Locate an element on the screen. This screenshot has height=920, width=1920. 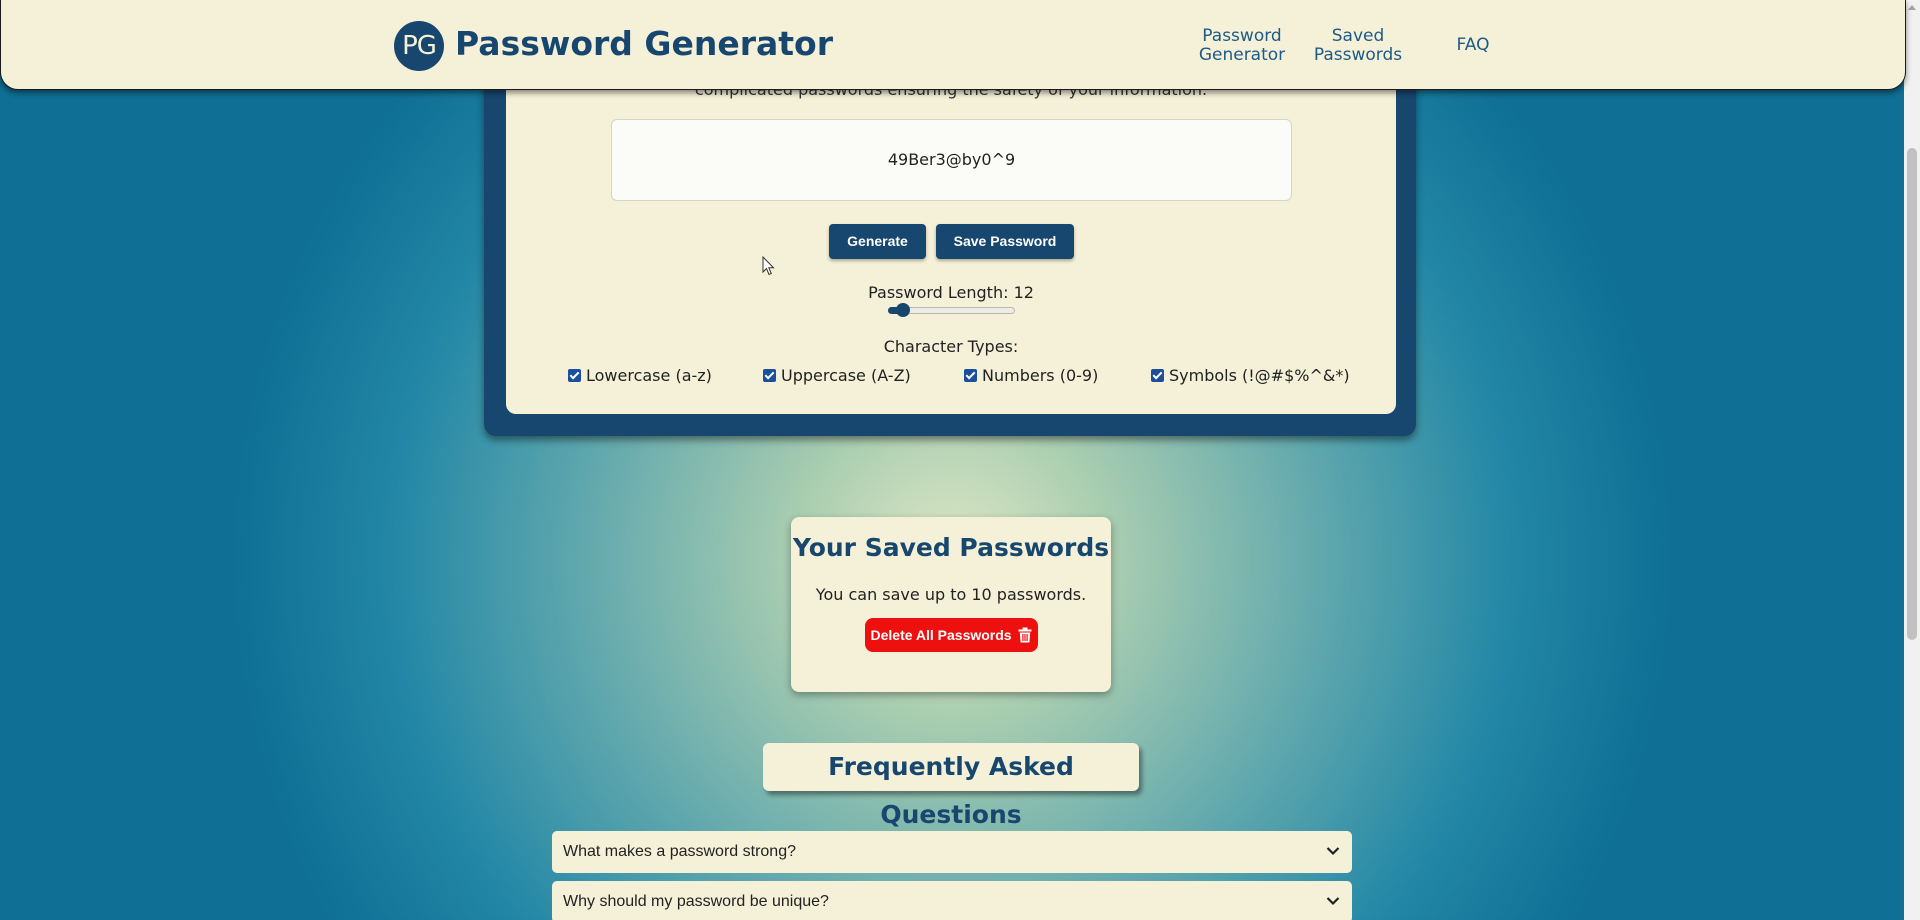
trash-icon is located at coordinates (1025, 635).